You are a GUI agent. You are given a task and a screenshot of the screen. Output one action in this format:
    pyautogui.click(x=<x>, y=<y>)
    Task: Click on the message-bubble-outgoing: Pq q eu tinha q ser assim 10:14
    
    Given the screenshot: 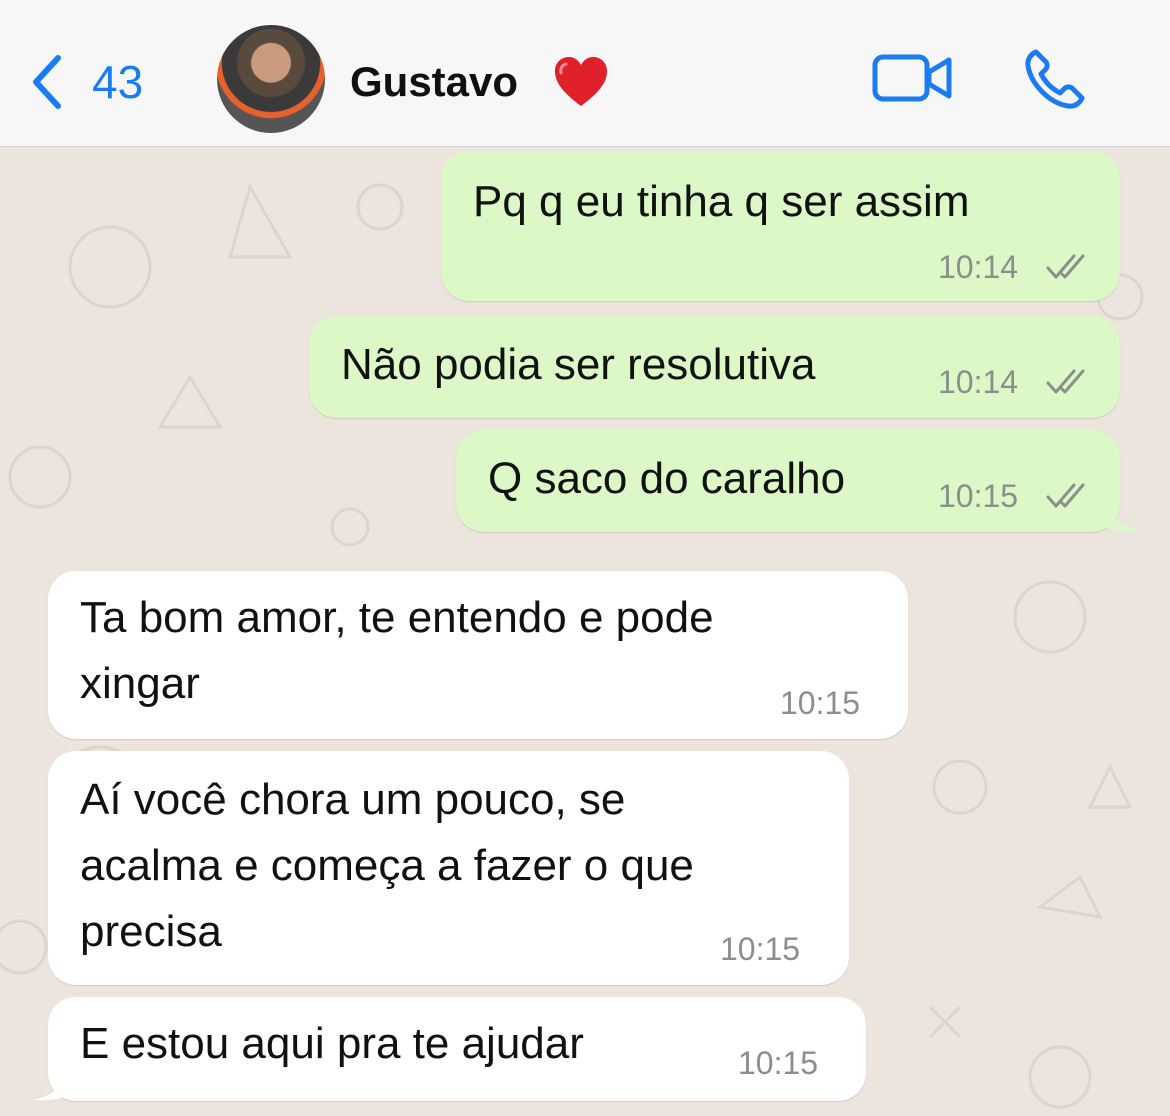 What is the action you would take?
    pyautogui.click(x=780, y=226)
    